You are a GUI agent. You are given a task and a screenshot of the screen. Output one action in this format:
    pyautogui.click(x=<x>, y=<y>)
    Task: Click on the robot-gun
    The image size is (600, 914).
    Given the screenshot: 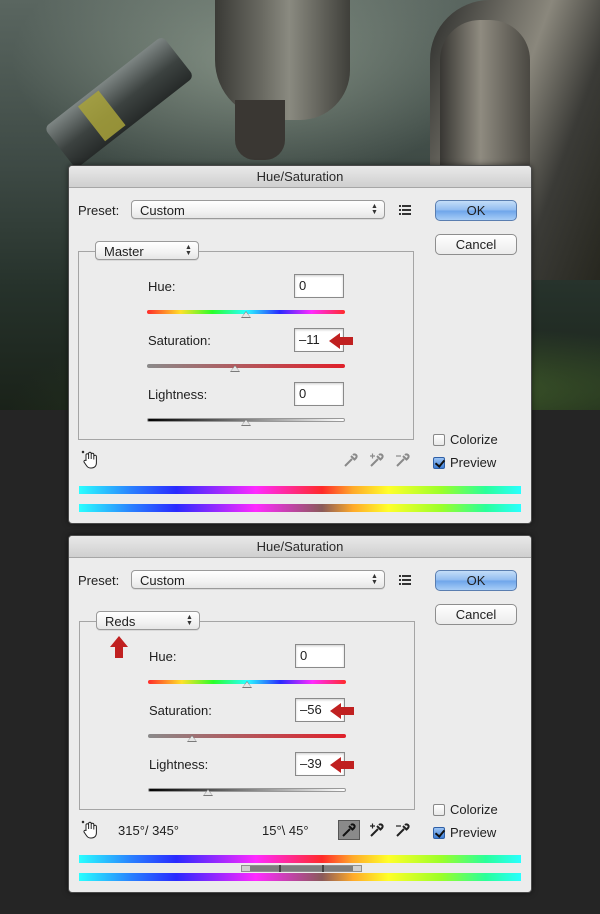 What is the action you would take?
    pyautogui.click(x=119, y=102)
    